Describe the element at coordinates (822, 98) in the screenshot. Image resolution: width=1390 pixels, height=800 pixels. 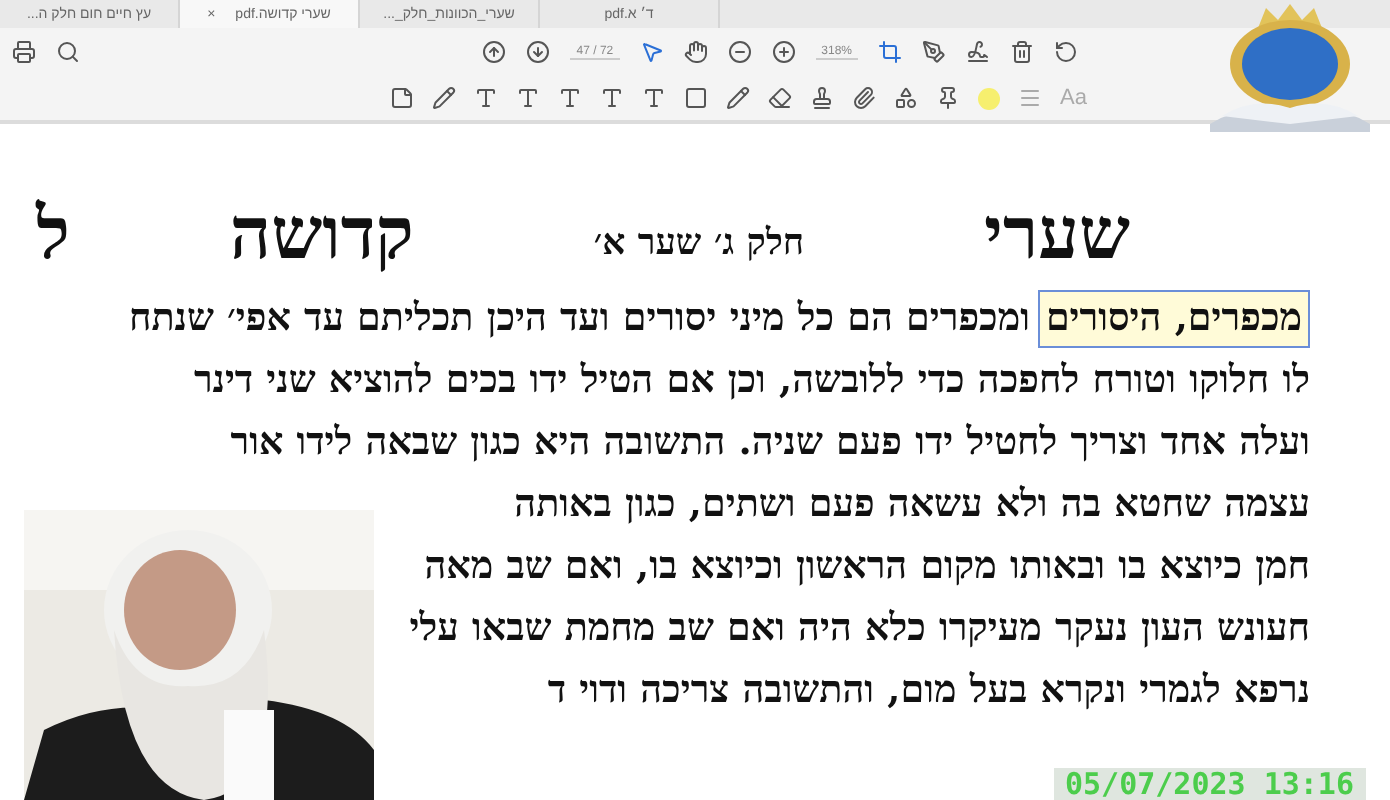
I see `stamp-icon` at that location.